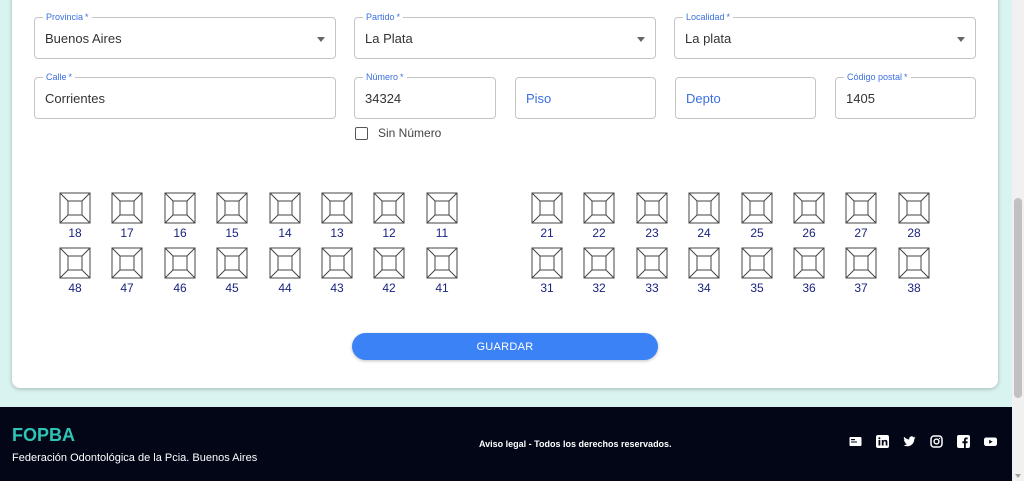  I want to click on tooth-47: 47, so click(127, 271).